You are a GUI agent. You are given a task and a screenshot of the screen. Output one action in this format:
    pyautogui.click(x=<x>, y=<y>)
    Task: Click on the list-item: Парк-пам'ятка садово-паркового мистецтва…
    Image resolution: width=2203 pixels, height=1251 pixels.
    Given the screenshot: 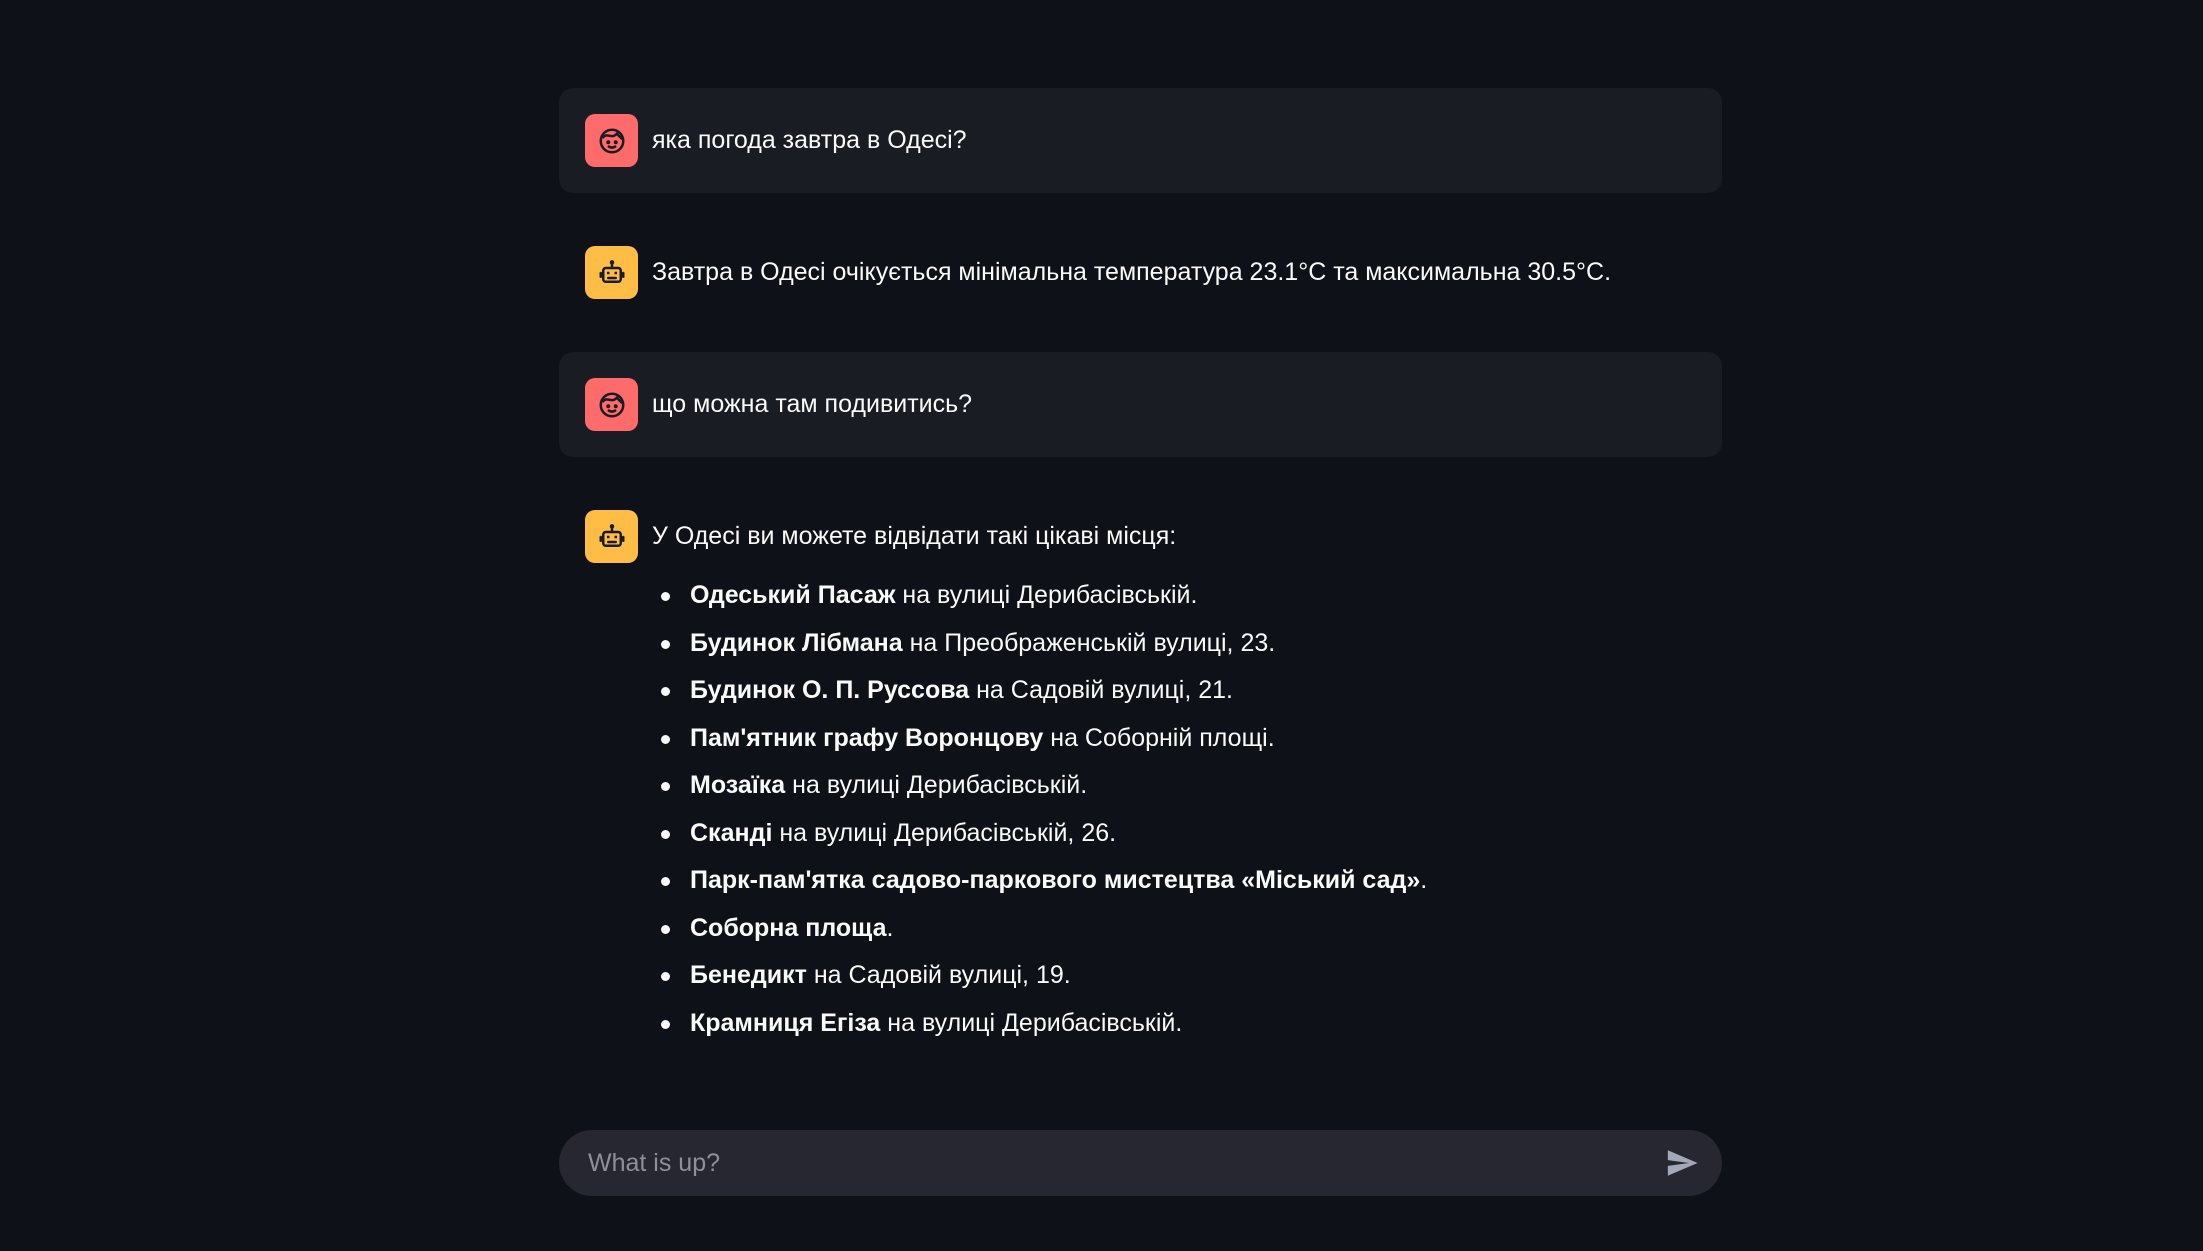 What is the action you would take?
    pyautogui.click(x=1178, y=880)
    